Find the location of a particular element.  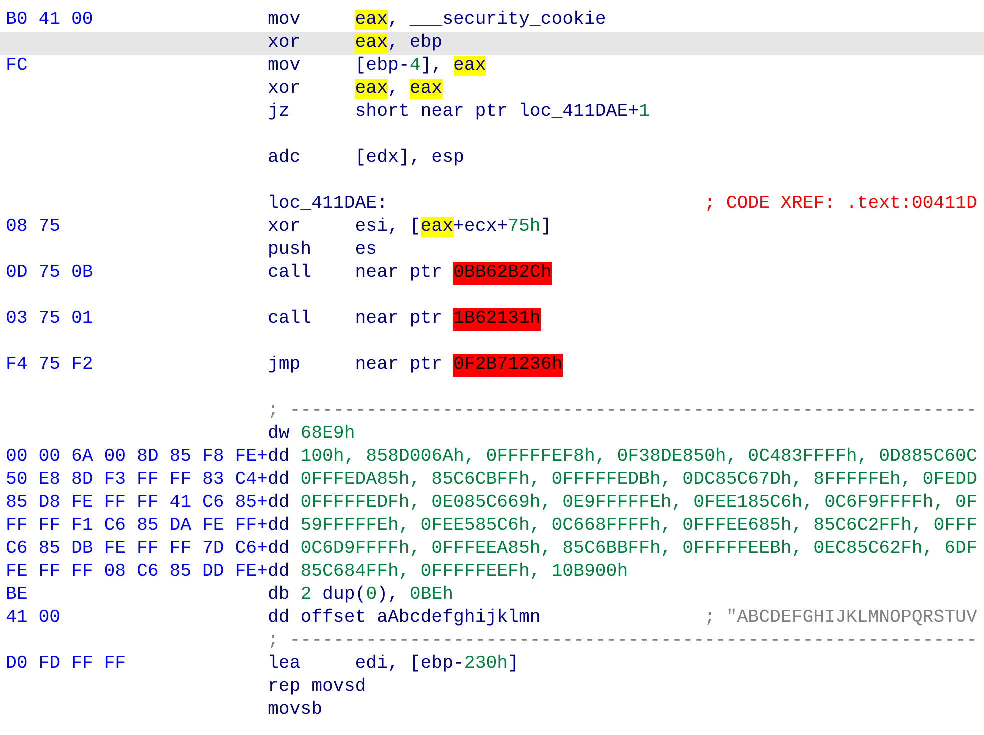

operand-text: 2 dup(0), 0BEh is located at coordinates (377, 595).